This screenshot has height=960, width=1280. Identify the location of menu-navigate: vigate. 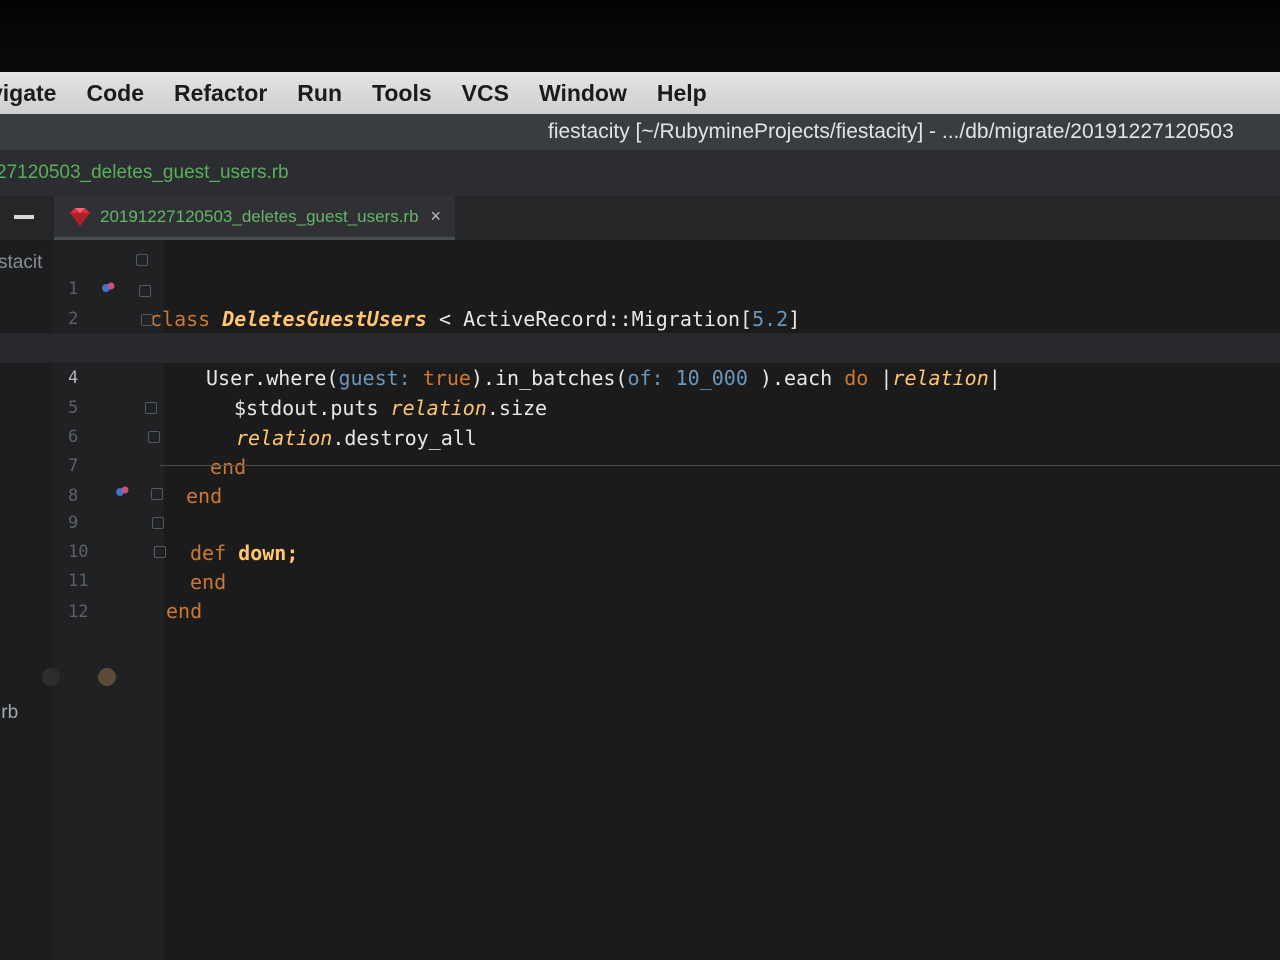
(28, 93).